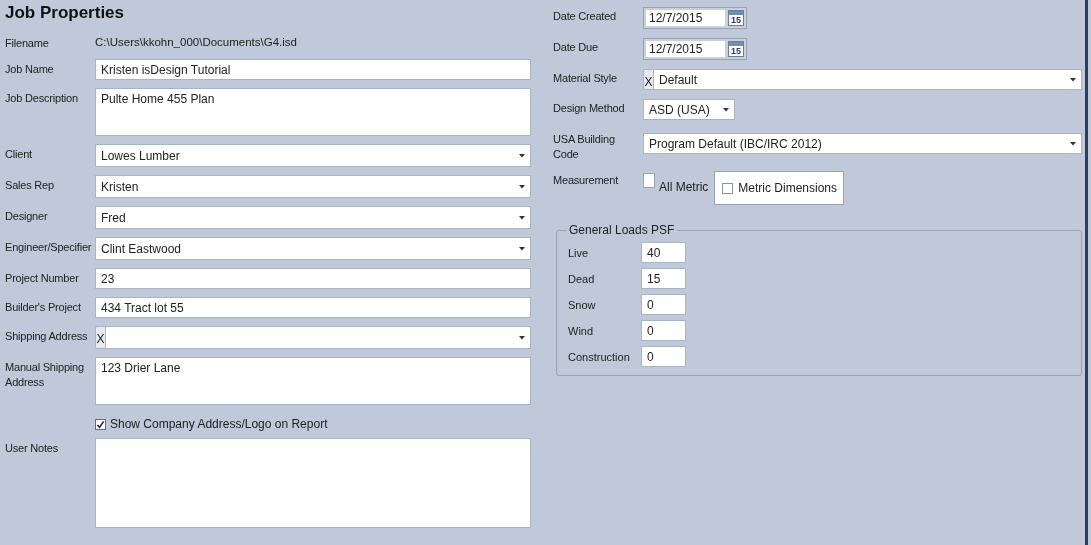 This screenshot has width=1091, height=545. Describe the element at coordinates (576, 47) in the screenshot. I see `field-label: Date Due` at that location.